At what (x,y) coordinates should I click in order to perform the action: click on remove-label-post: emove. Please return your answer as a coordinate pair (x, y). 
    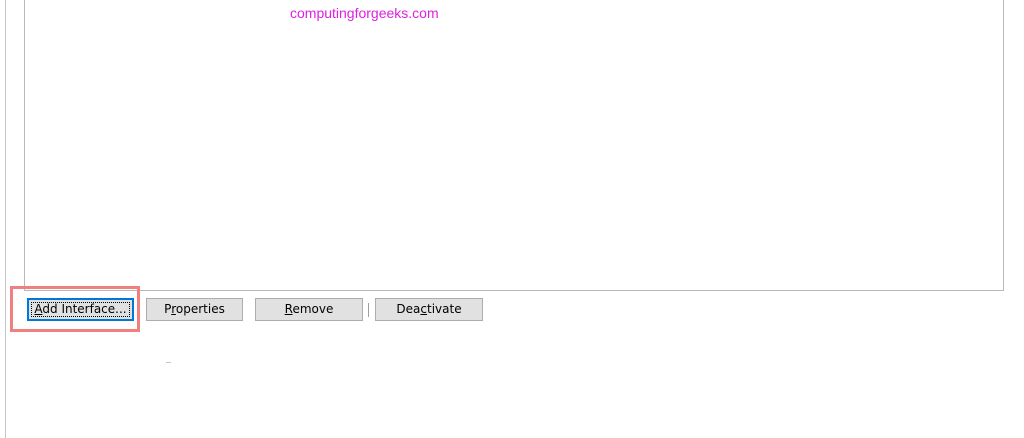
    Looking at the image, I should click on (313, 309).